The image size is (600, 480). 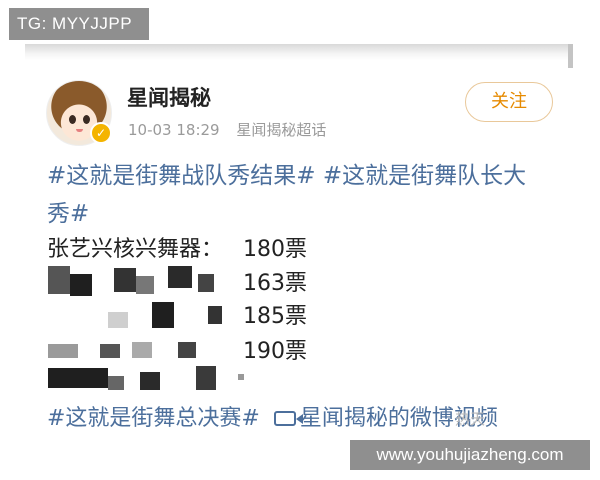 What do you see at coordinates (281, 130) in the screenshot?
I see `post-source: 星闻揭秘超话` at bounding box center [281, 130].